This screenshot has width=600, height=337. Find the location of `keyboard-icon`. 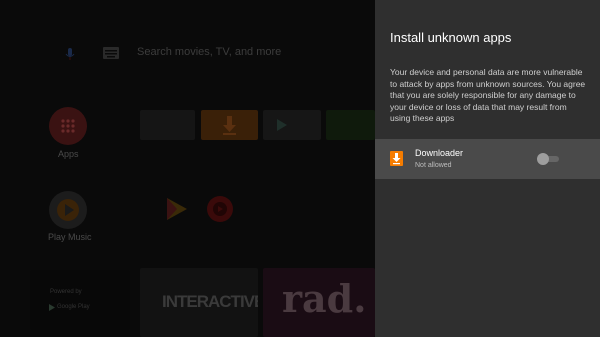

keyboard-icon is located at coordinates (111, 53).